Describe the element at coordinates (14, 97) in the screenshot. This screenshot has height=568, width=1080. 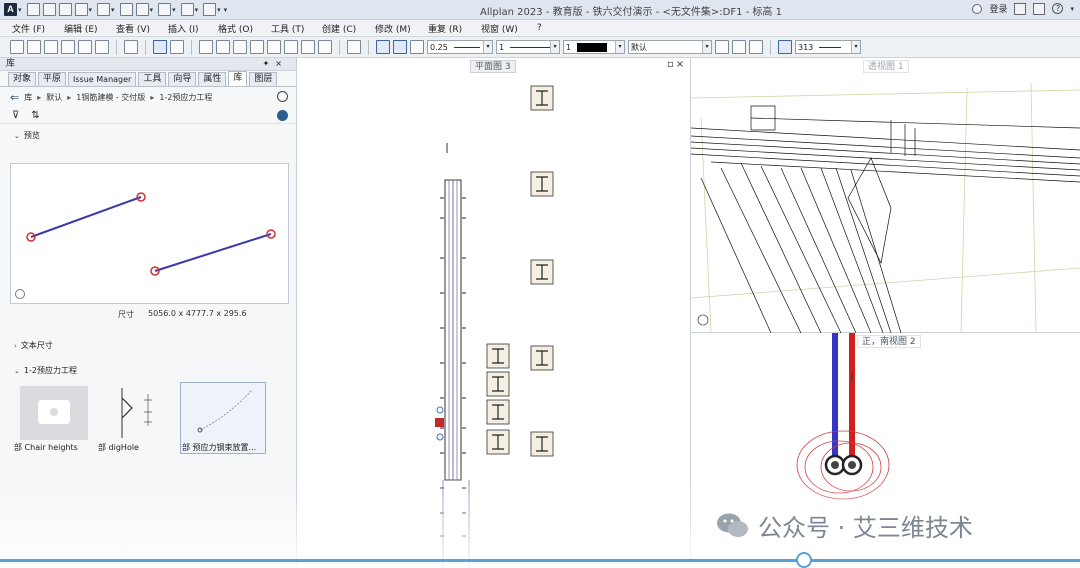
I see `back-arrow-icon: ⇐` at that location.